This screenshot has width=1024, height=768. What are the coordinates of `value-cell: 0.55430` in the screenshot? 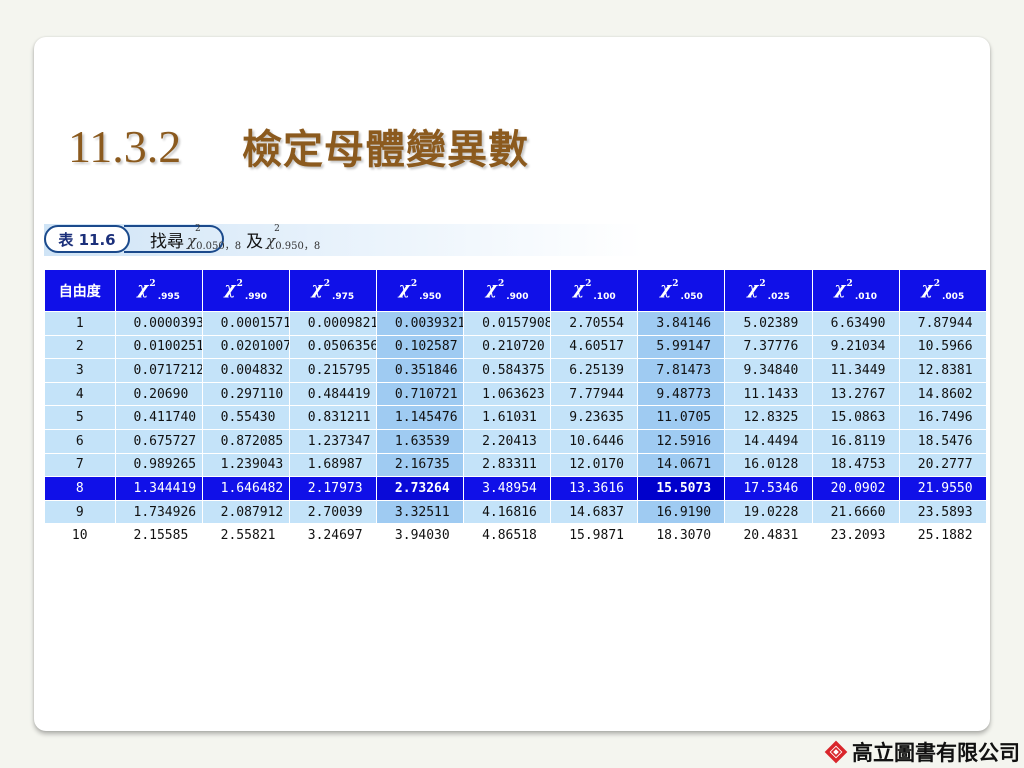 It's located at (246, 417).